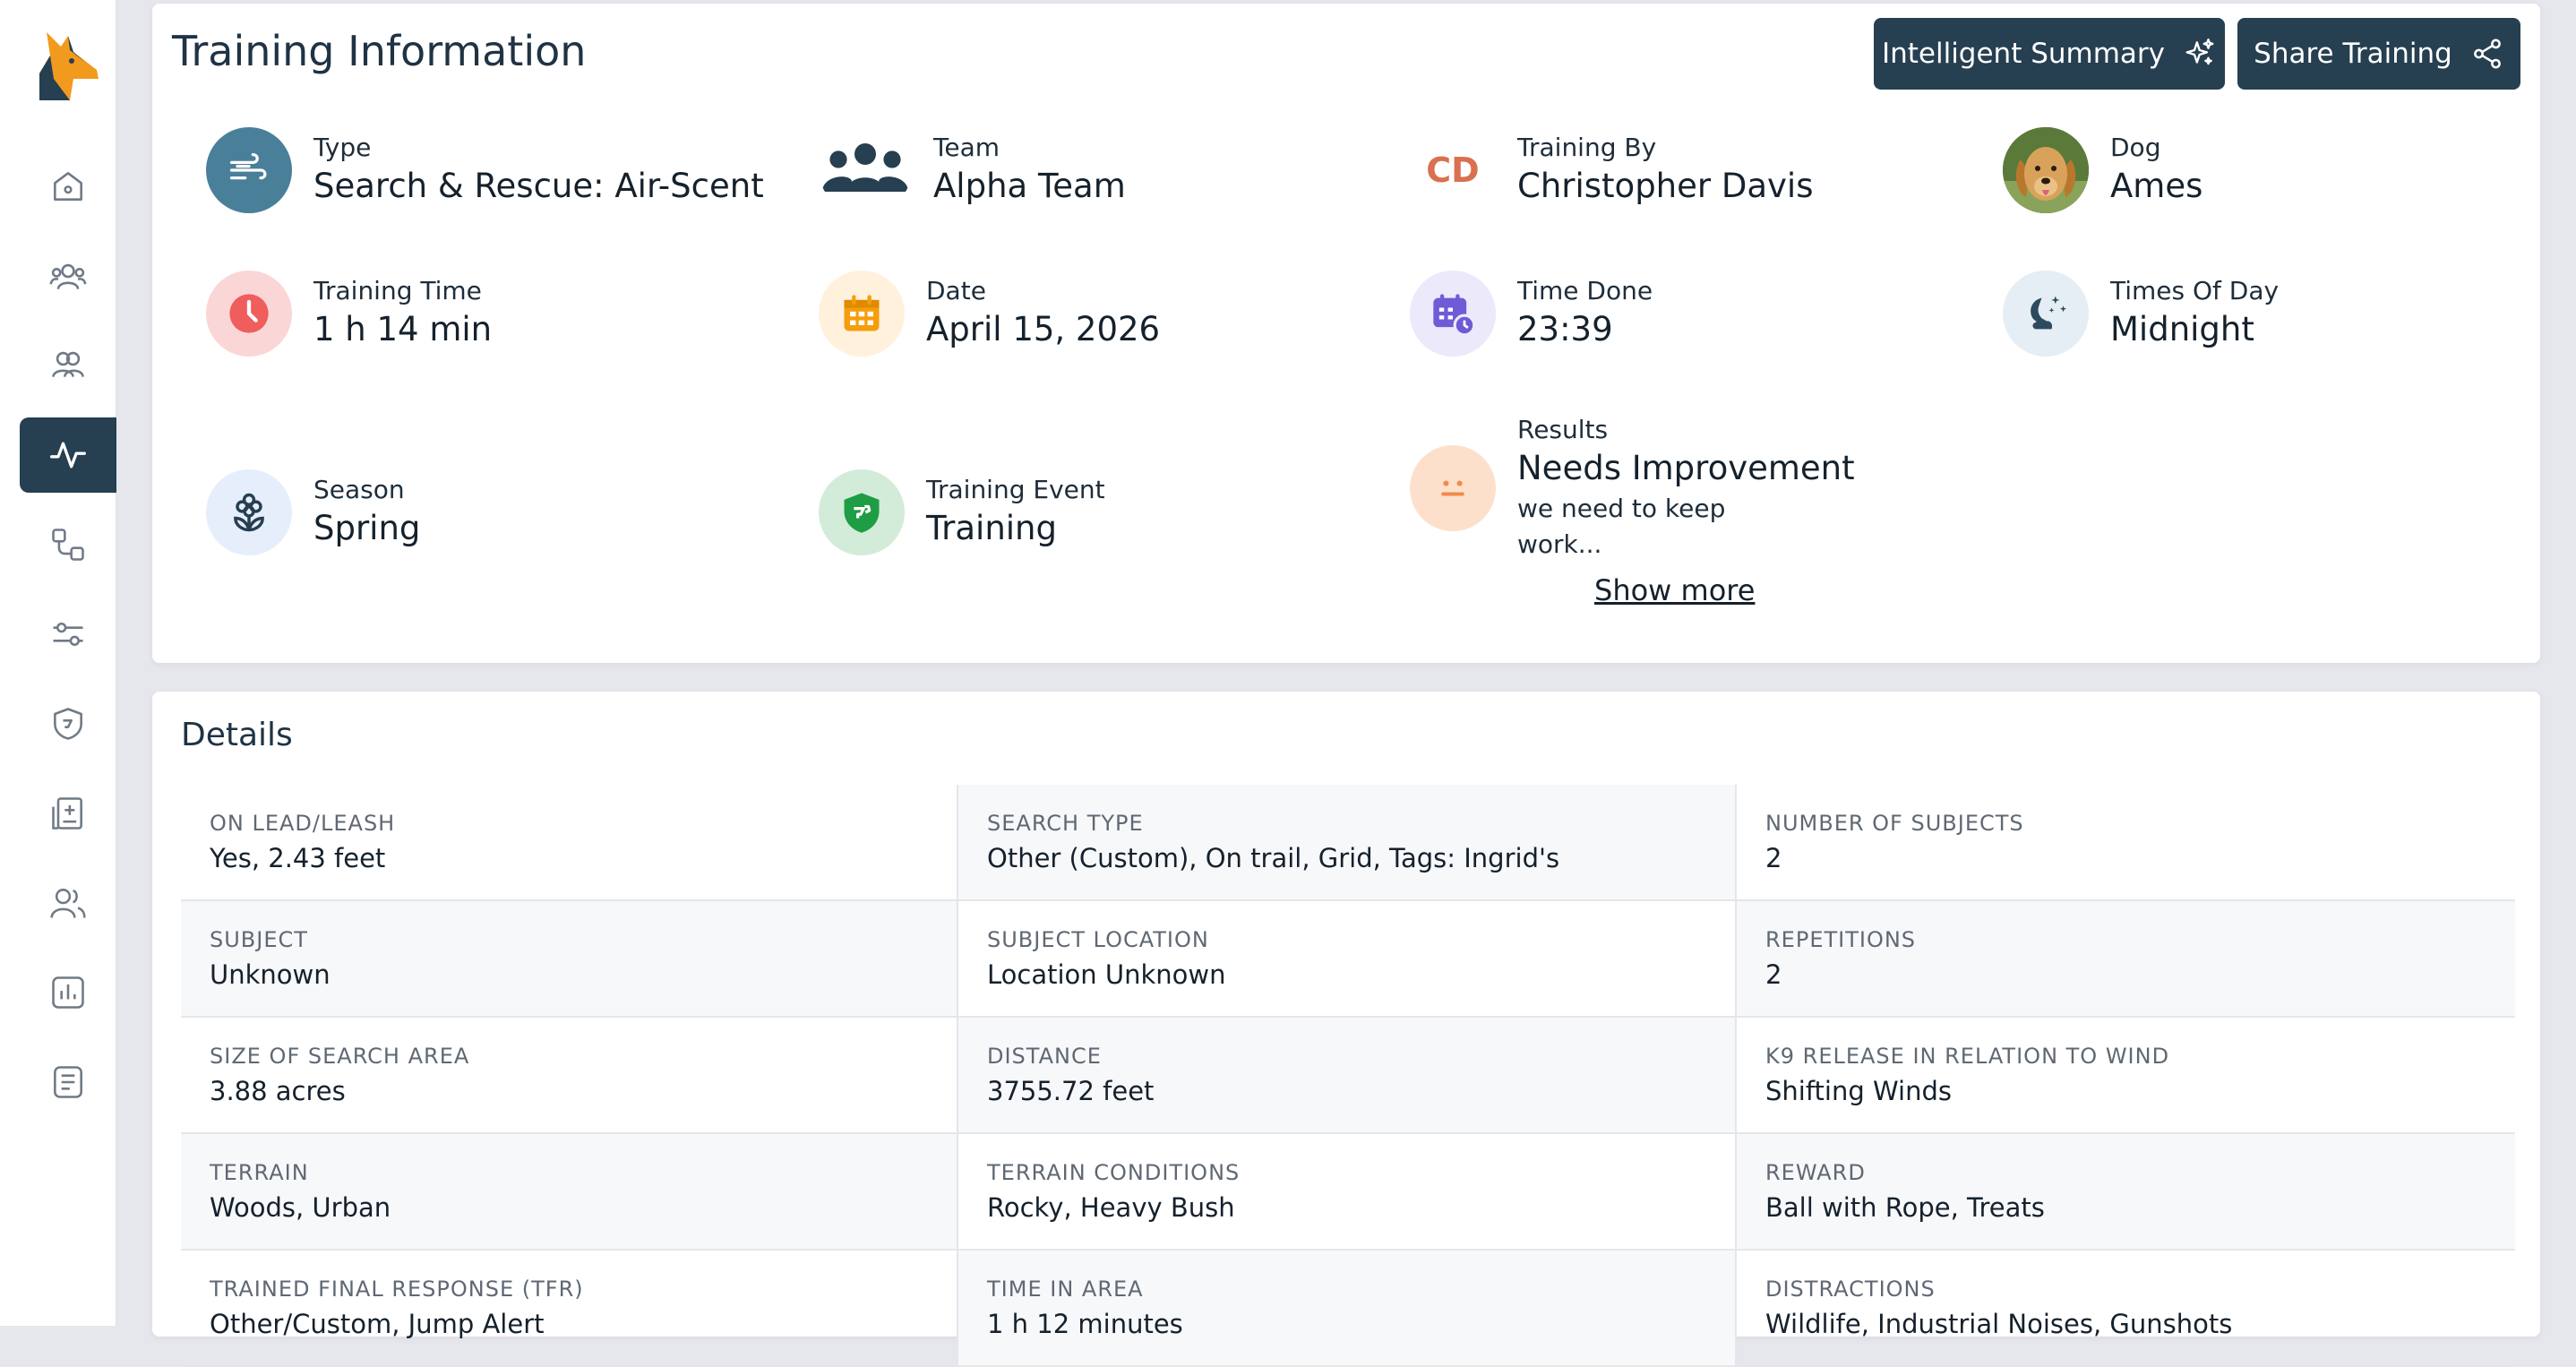 This screenshot has height=1367, width=2576. What do you see at coordinates (2126, 1192) in the screenshot?
I see `detail-reward: REWARD Ball with Rope, Treats` at bounding box center [2126, 1192].